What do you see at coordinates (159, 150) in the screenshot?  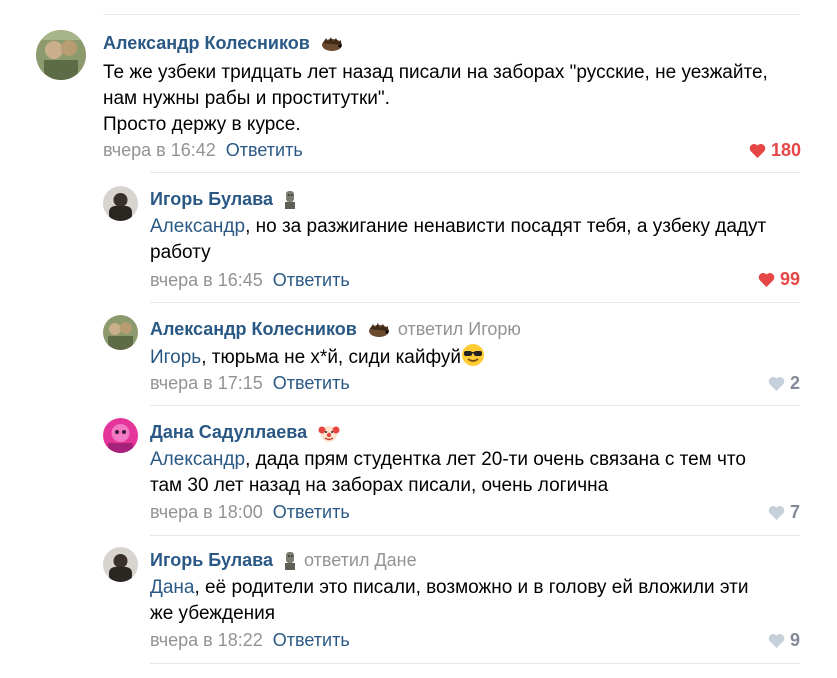 I see `comment-date: вчера в 16:42` at bounding box center [159, 150].